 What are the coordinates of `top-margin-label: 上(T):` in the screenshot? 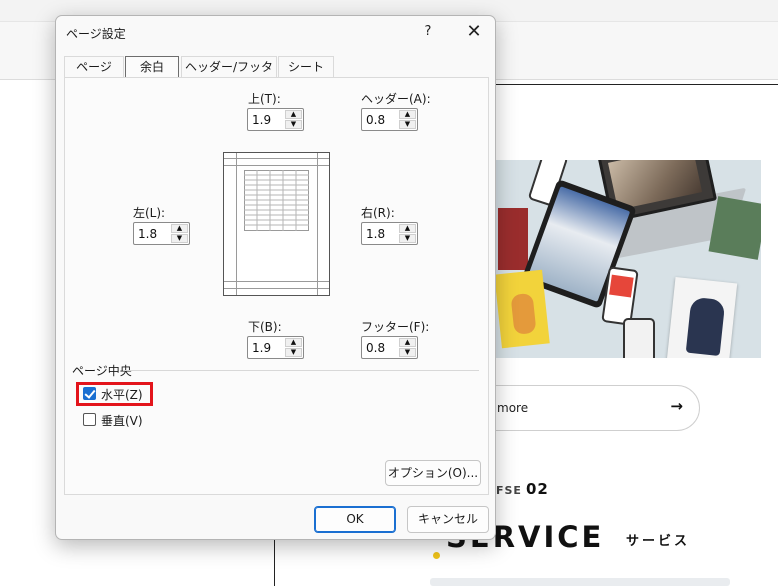 It's located at (264, 99).